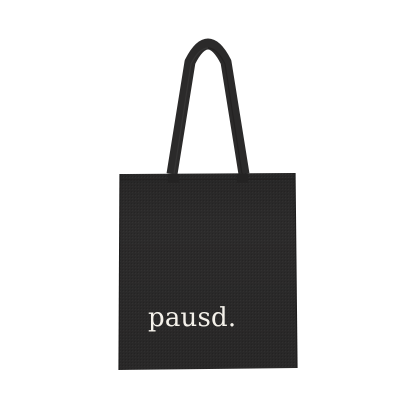 The image size is (416, 416). Describe the element at coordinates (208, 106) in the screenshot. I see `tote-handle` at that location.